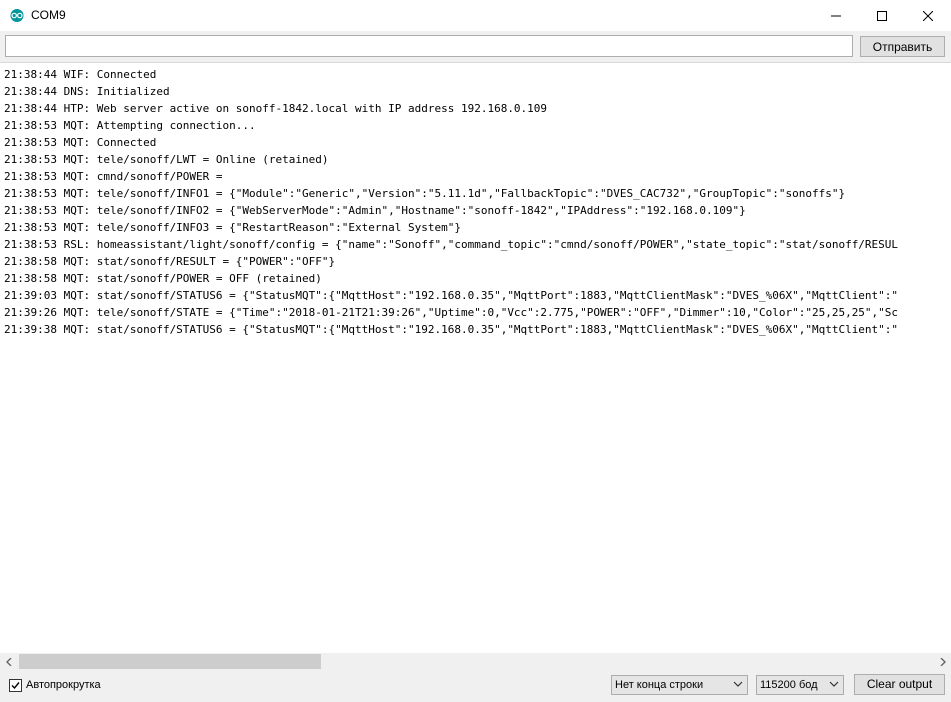 Image resolution: width=951 pixels, height=702 pixels. What do you see at coordinates (789, 685) in the screenshot?
I see `baud-rate-value: 115200 бод` at bounding box center [789, 685].